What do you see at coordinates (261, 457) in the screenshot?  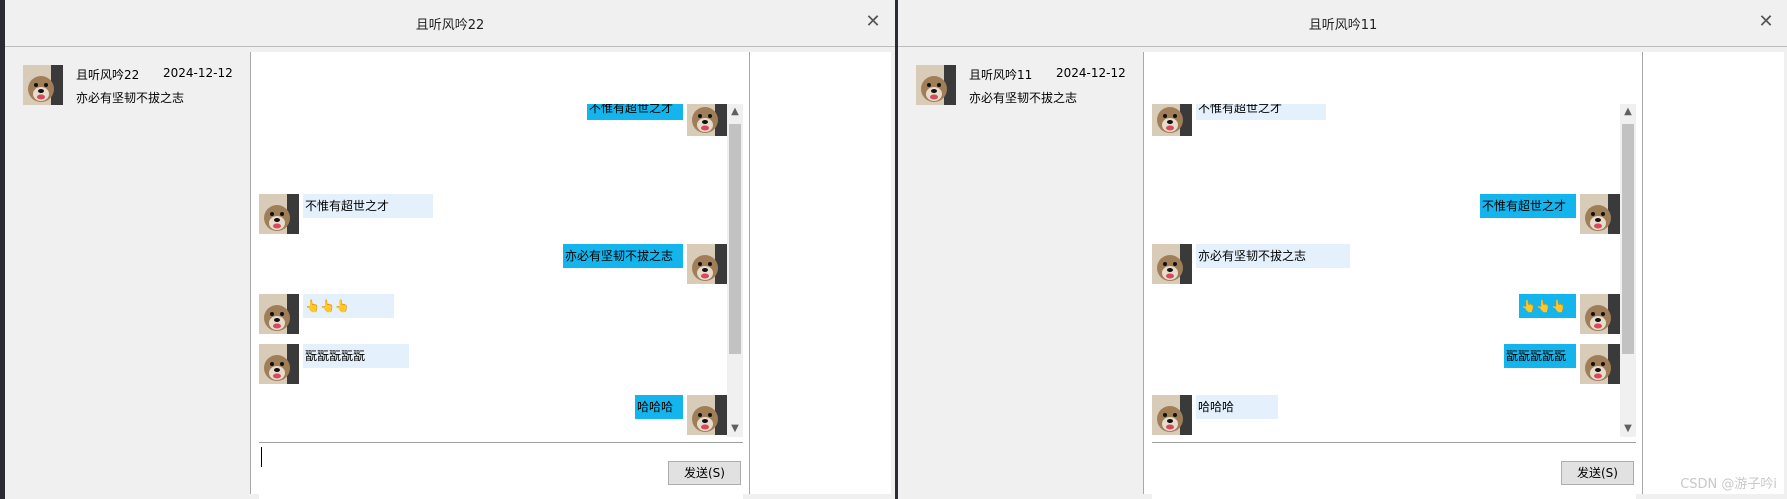 I see `text-caret` at bounding box center [261, 457].